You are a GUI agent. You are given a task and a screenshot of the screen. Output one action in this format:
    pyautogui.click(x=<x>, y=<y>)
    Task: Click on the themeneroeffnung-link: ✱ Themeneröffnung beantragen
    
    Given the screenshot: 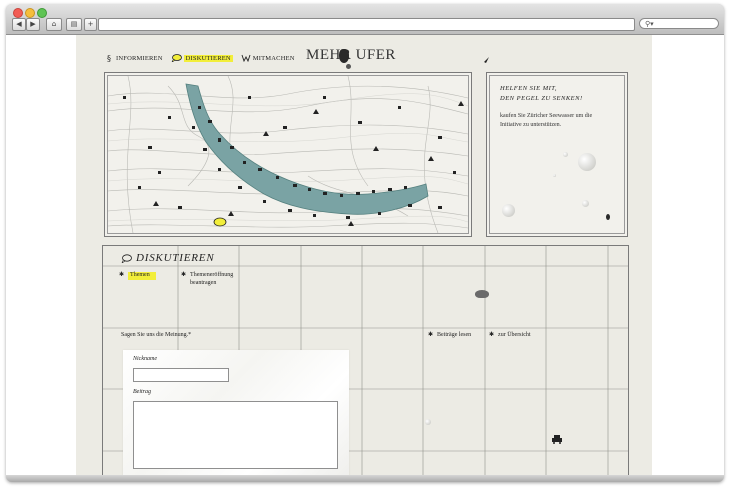 What is the action you would take?
    pyautogui.click(x=212, y=279)
    